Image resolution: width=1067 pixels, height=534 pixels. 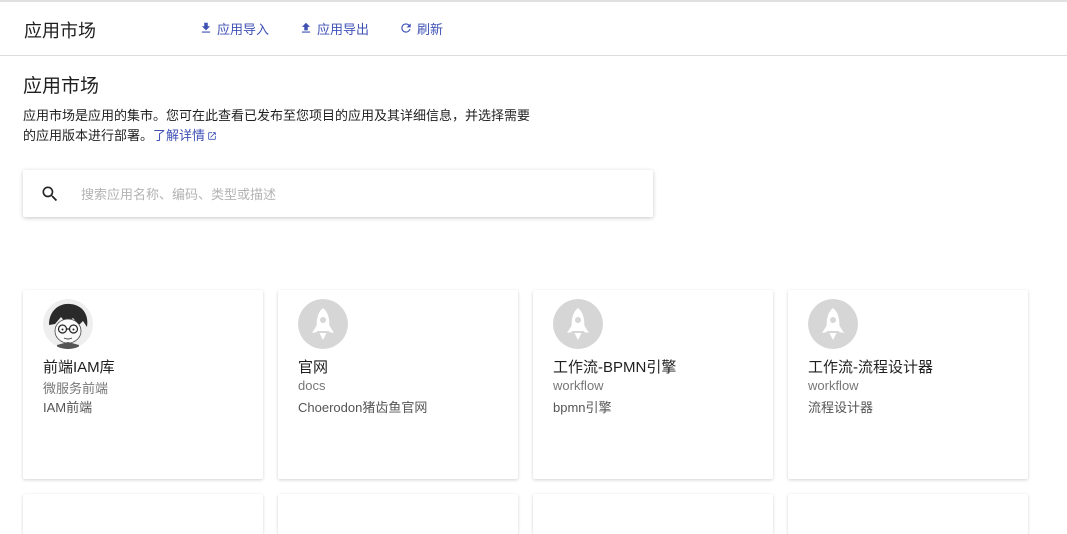 What do you see at coordinates (343, 29) in the screenshot?
I see `export-app-label: 应用导出` at bounding box center [343, 29].